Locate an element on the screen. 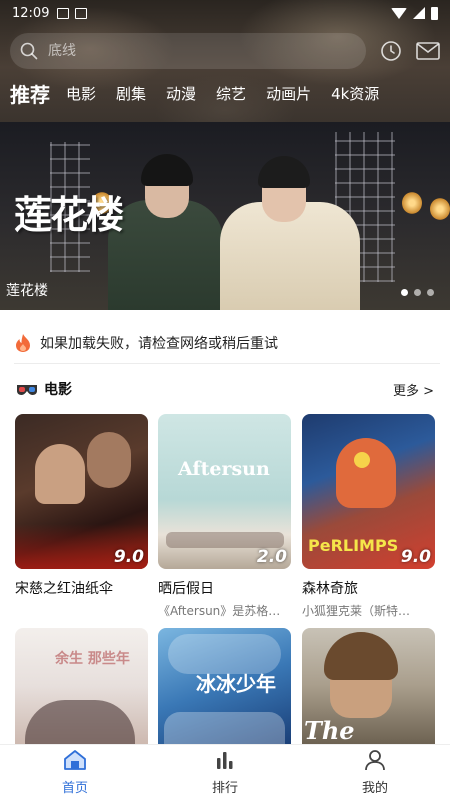 This screenshot has width=450, height=800. poster-title-art: 余生 那些年 is located at coordinates (92, 659).